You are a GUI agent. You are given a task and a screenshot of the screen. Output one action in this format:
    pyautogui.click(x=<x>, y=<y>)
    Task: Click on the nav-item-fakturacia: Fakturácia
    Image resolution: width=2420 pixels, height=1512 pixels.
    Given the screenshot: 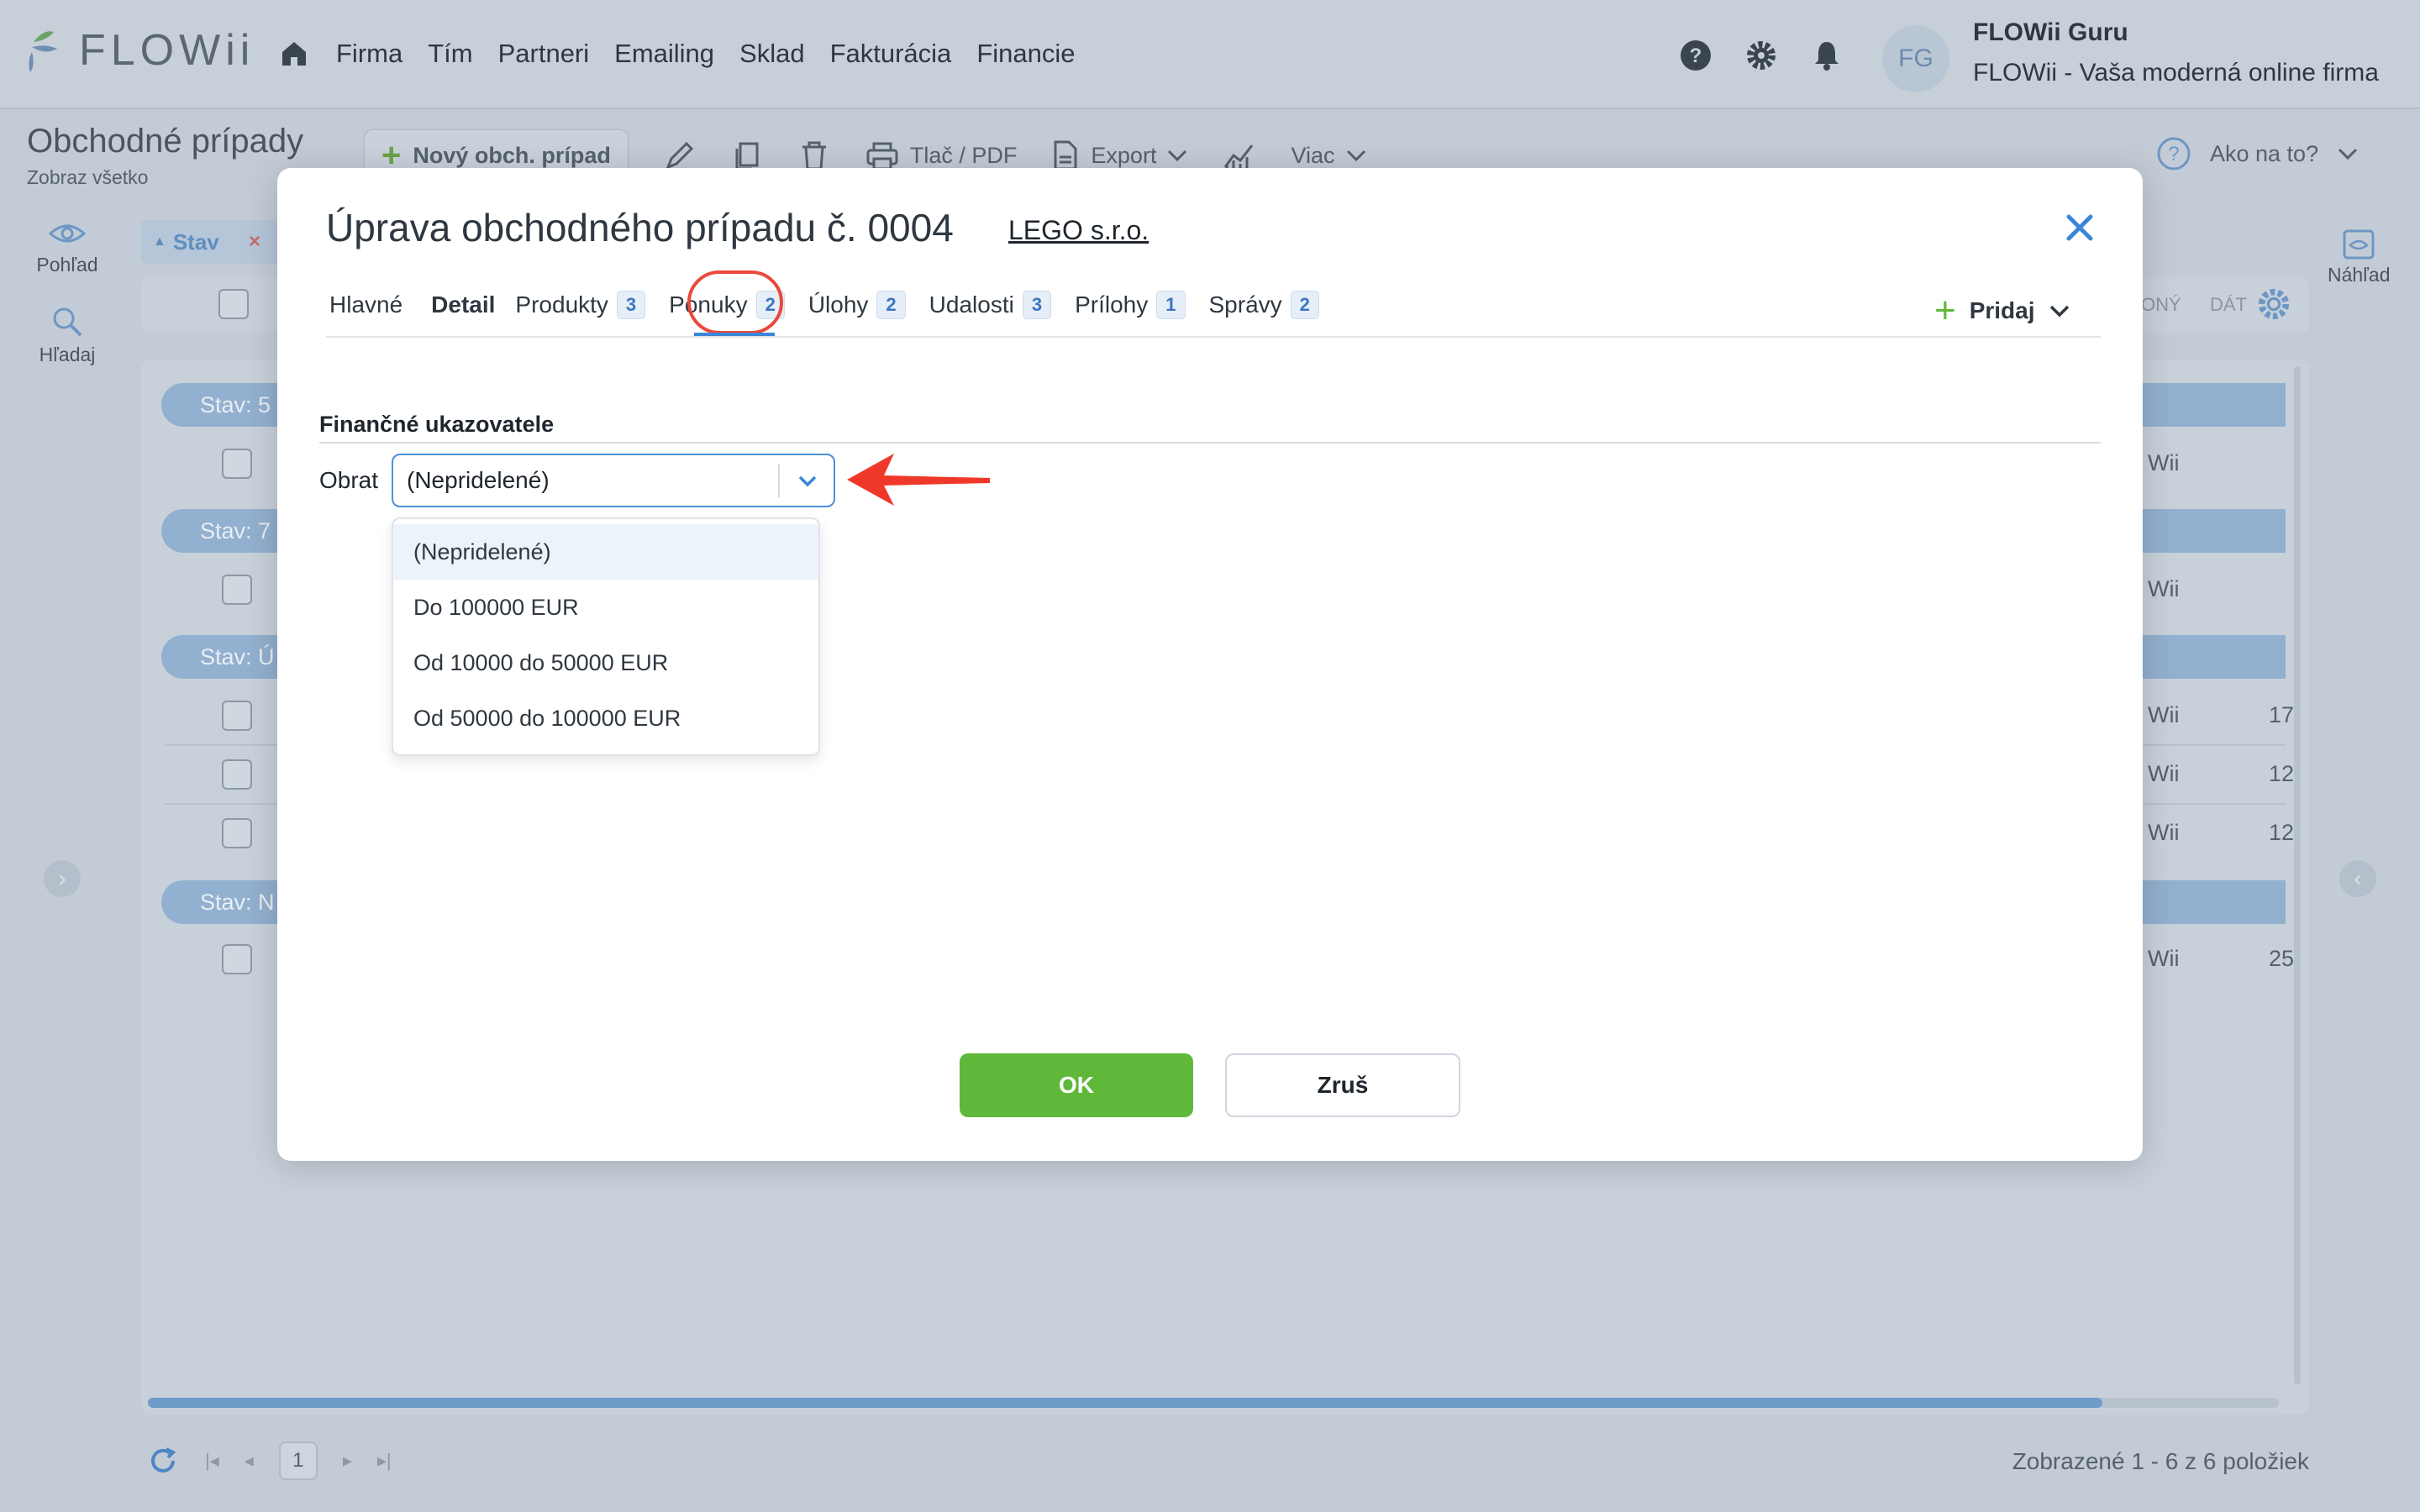 What is the action you would take?
    pyautogui.click(x=891, y=54)
    